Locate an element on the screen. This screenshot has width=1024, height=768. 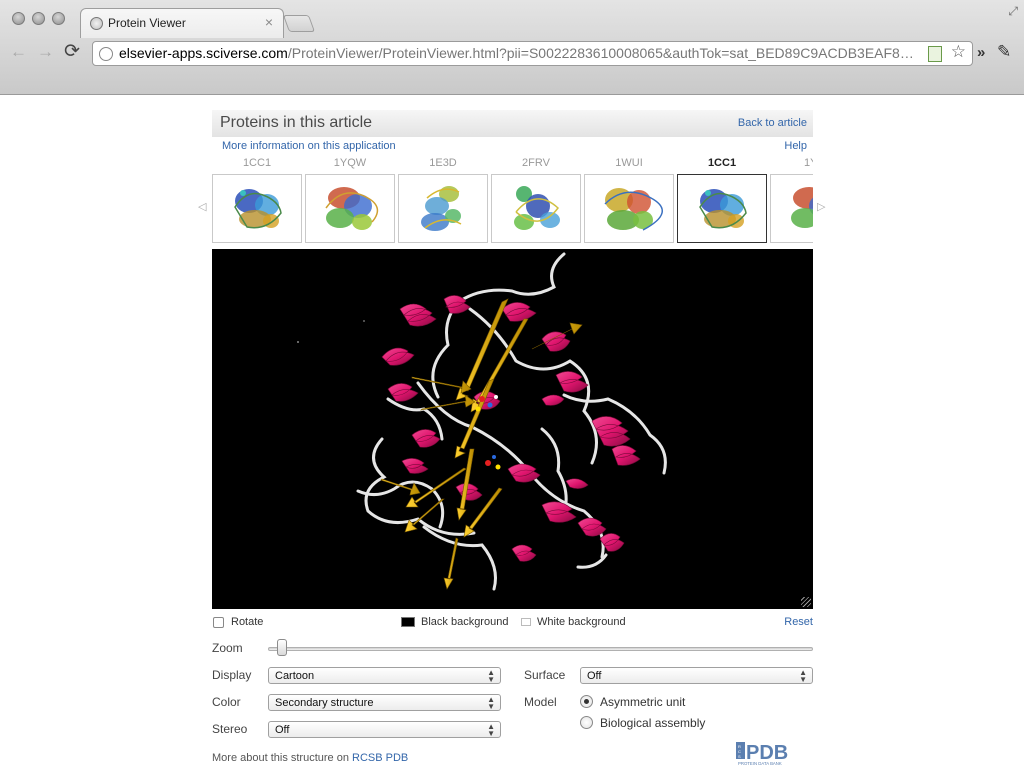
white-background-option: White background is located at coordinates (573, 622).